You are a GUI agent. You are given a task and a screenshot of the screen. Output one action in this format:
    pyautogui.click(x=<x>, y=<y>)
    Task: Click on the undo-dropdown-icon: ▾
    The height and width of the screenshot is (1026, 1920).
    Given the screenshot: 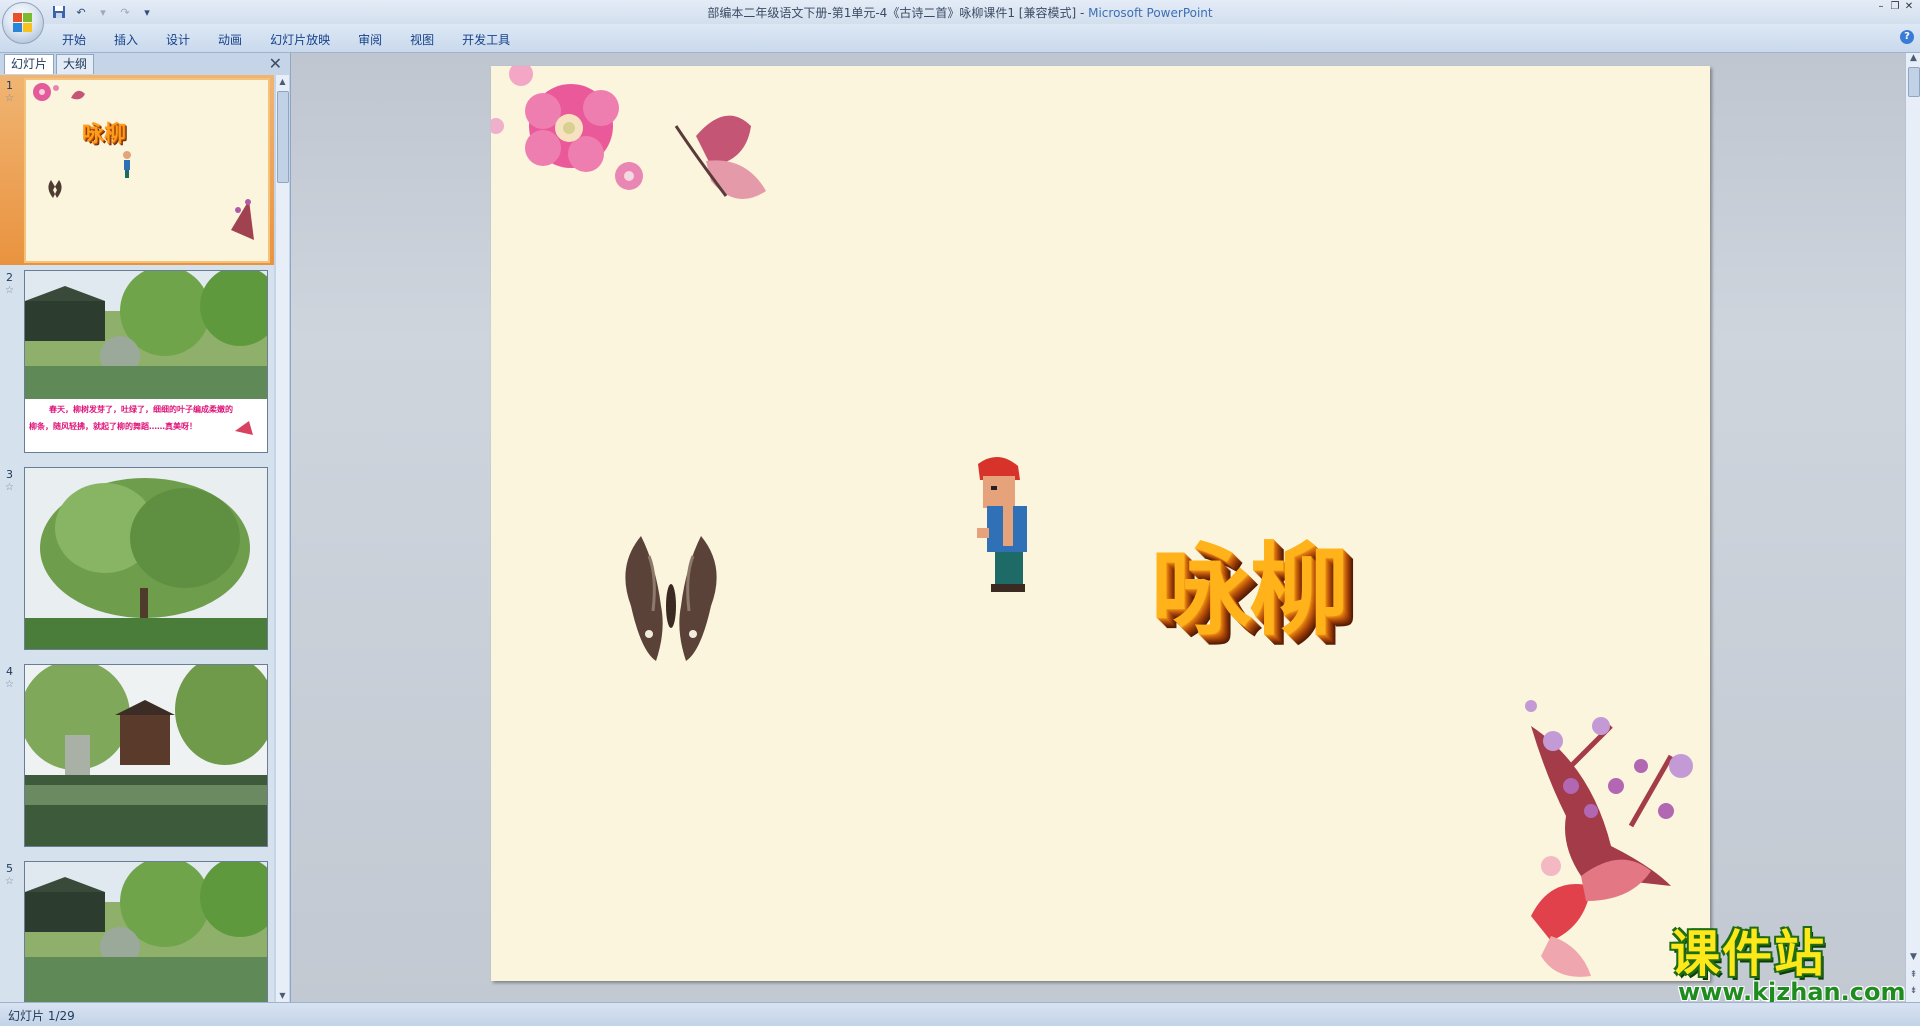 What is the action you would take?
    pyautogui.click(x=103, y=12)
    